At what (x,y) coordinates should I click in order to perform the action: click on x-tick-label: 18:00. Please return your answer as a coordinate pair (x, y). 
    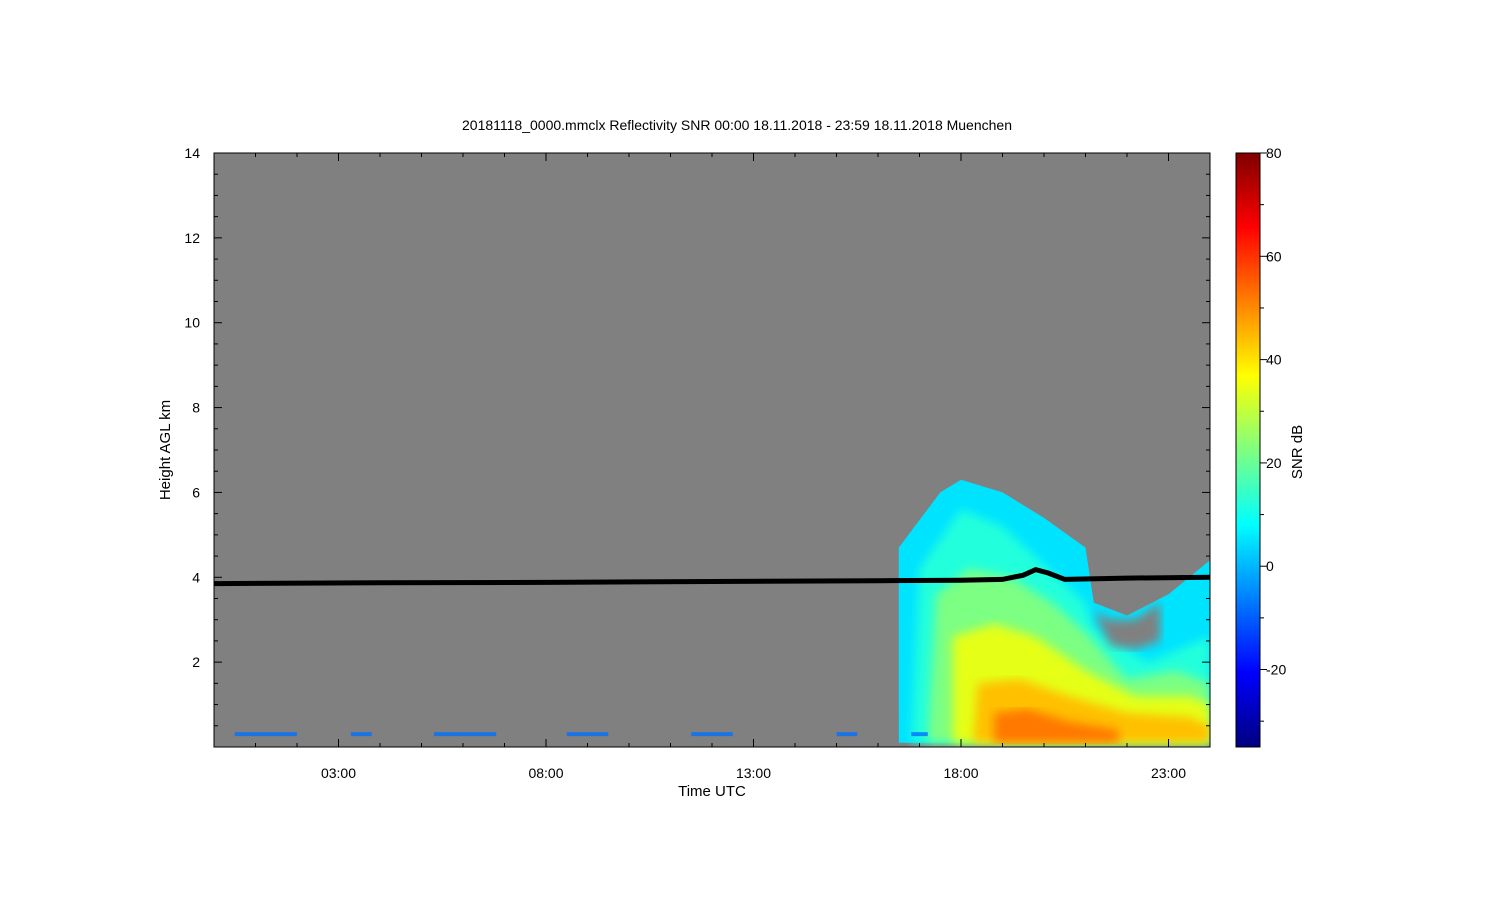
    Looking at the image, I should click on (960, 773).